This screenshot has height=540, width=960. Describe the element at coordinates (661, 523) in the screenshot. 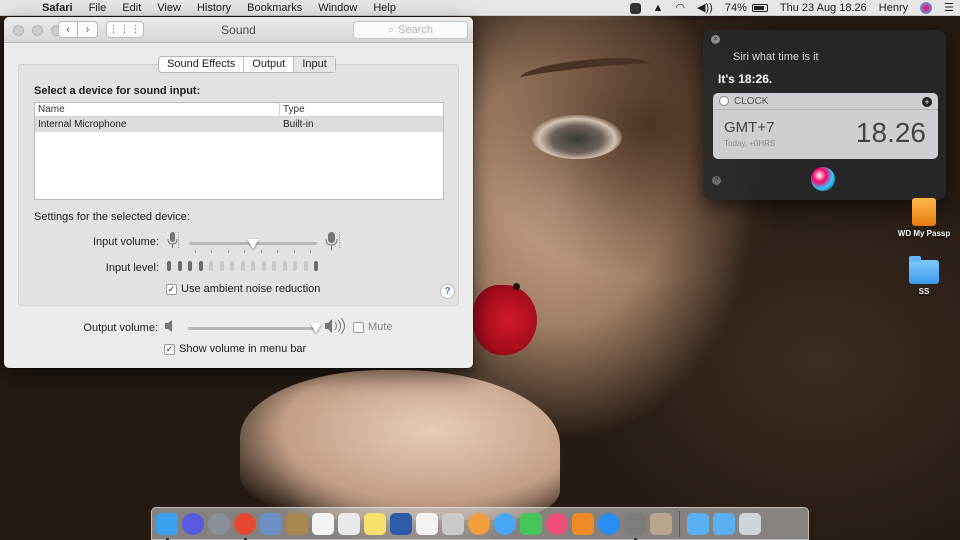

I see `archive-utility-icon` at that location.